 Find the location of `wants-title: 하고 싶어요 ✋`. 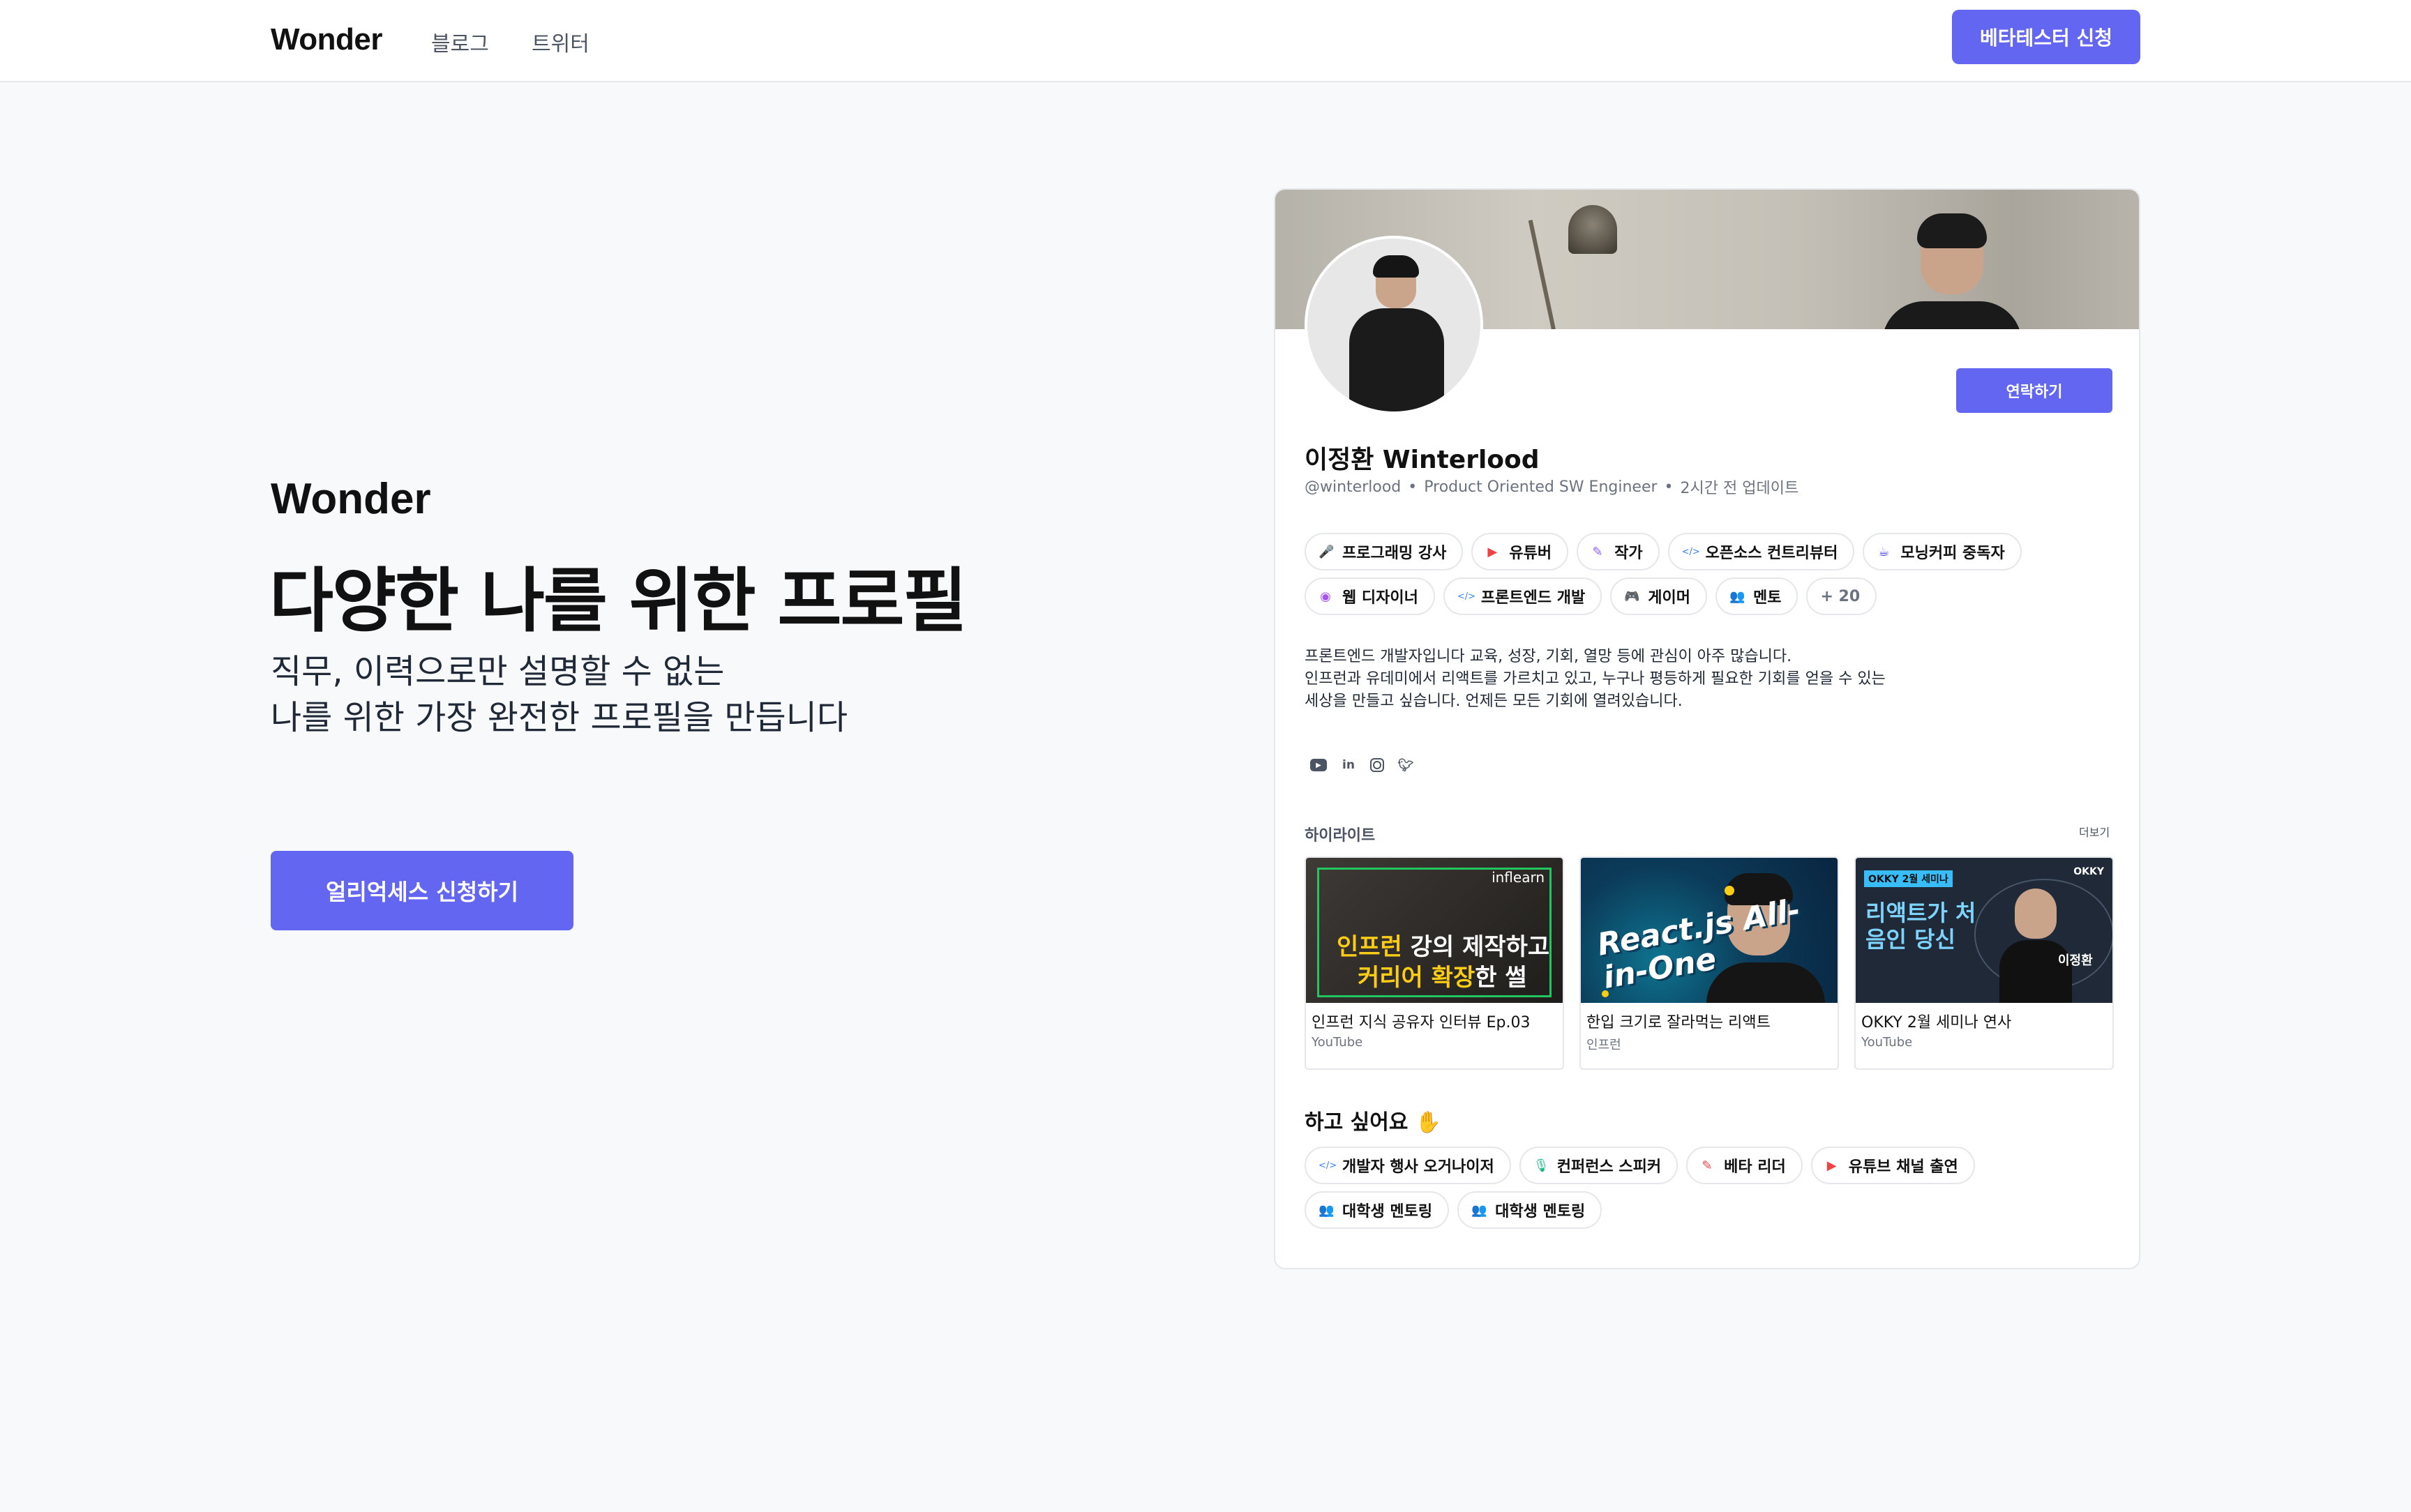

wants-title: 하고 싶어요 ✋ is located at coordinates (1373, 1122).